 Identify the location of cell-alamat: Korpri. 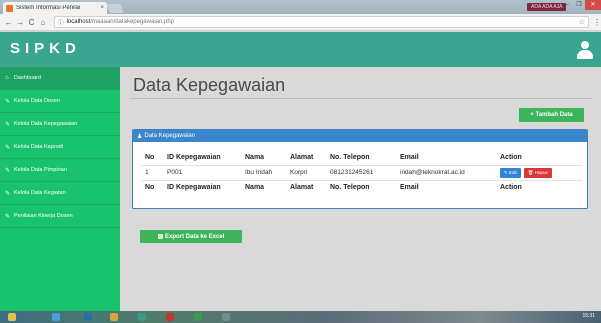
(306, 172).